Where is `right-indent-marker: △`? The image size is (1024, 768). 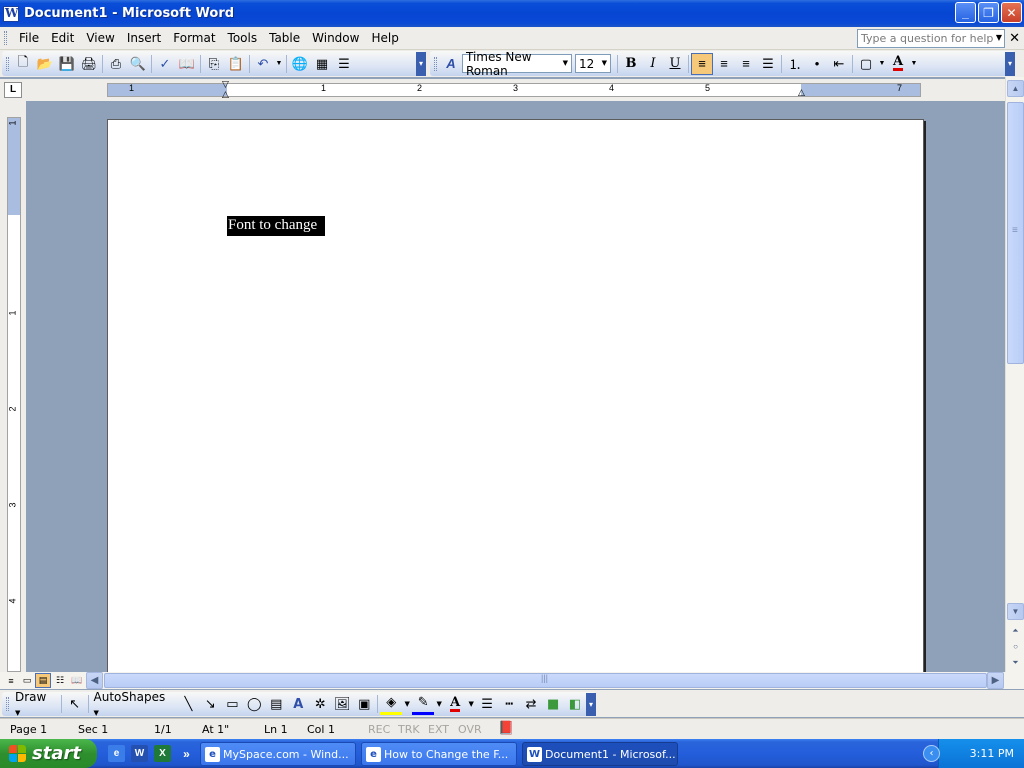
right-indent-marker: △ is located at coordinates (801, 92).